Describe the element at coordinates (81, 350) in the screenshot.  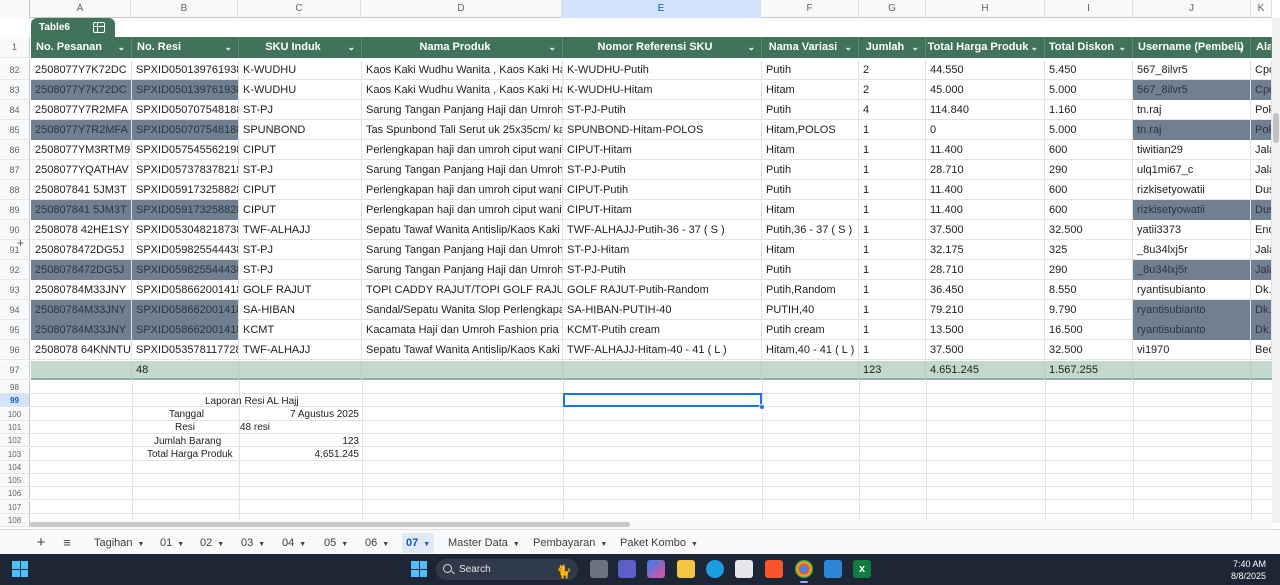
I see `table-cell: 2508078 64KNNTU` at that location.